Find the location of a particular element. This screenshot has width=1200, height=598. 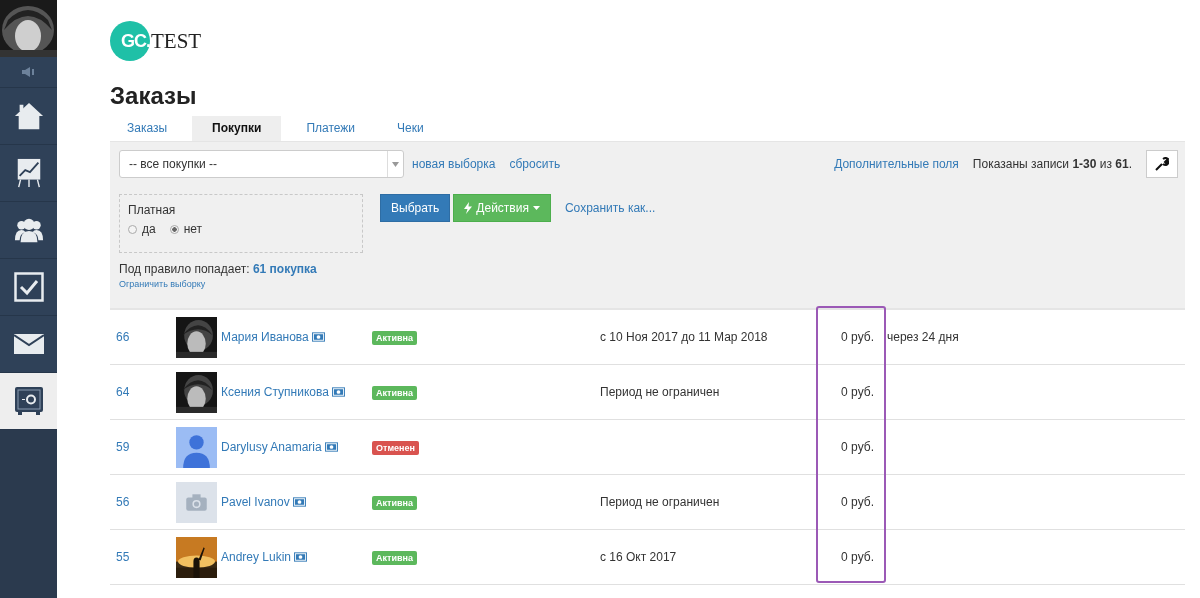

wrench-icon is located at coordinates (1162, 164).